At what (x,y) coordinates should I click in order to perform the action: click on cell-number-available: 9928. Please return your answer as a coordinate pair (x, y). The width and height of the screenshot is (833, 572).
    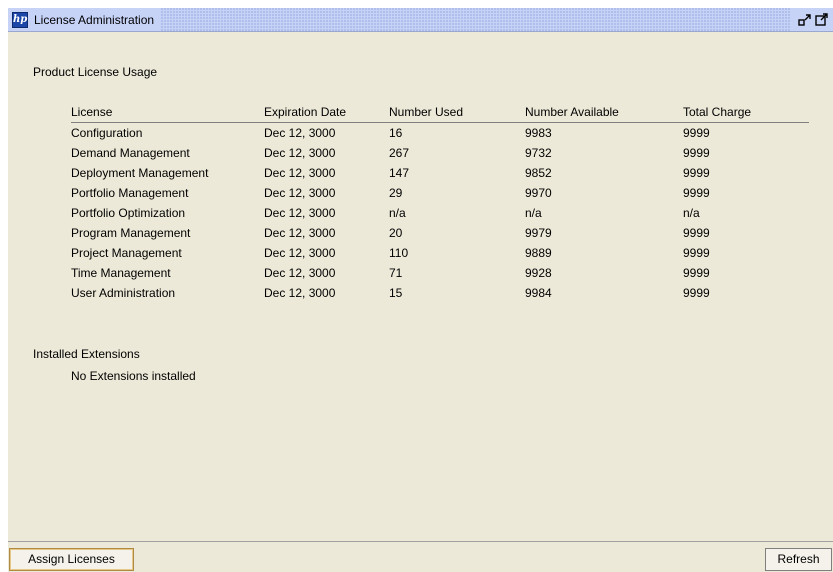
    Looking at the image, I should click on (538, 273).